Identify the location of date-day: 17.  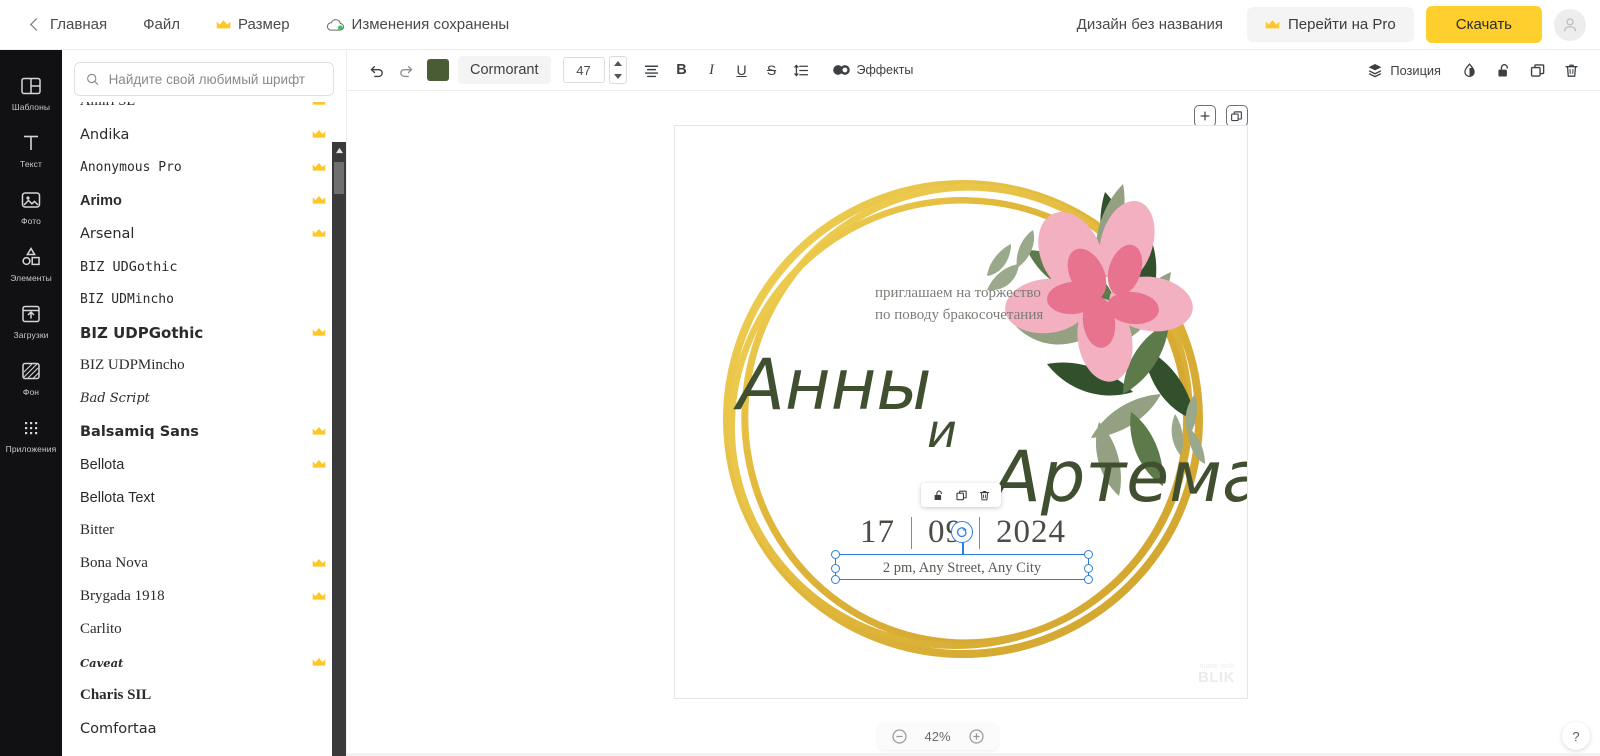
(877, 532).